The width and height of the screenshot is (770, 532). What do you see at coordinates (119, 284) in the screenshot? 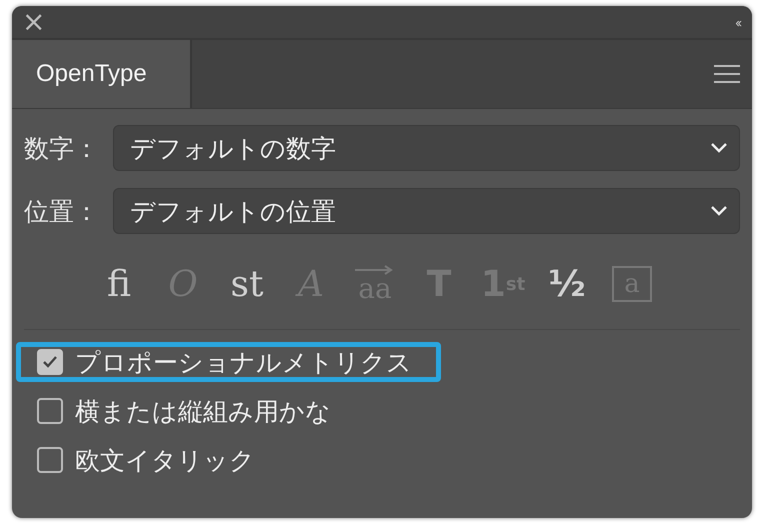
I see `glyph-button: ﬁ` at bounding box center [119, 284].